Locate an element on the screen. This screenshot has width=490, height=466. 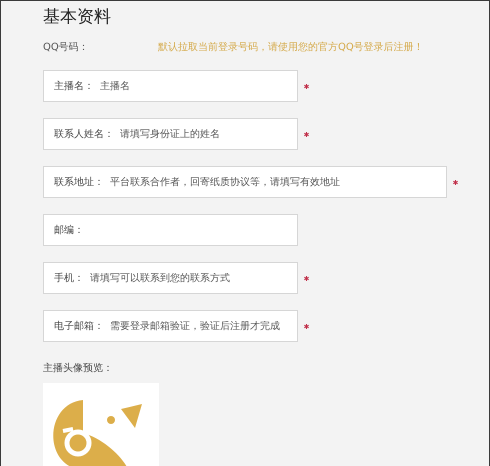
field-label: 联系地址： is located at coordinates (79, 182).